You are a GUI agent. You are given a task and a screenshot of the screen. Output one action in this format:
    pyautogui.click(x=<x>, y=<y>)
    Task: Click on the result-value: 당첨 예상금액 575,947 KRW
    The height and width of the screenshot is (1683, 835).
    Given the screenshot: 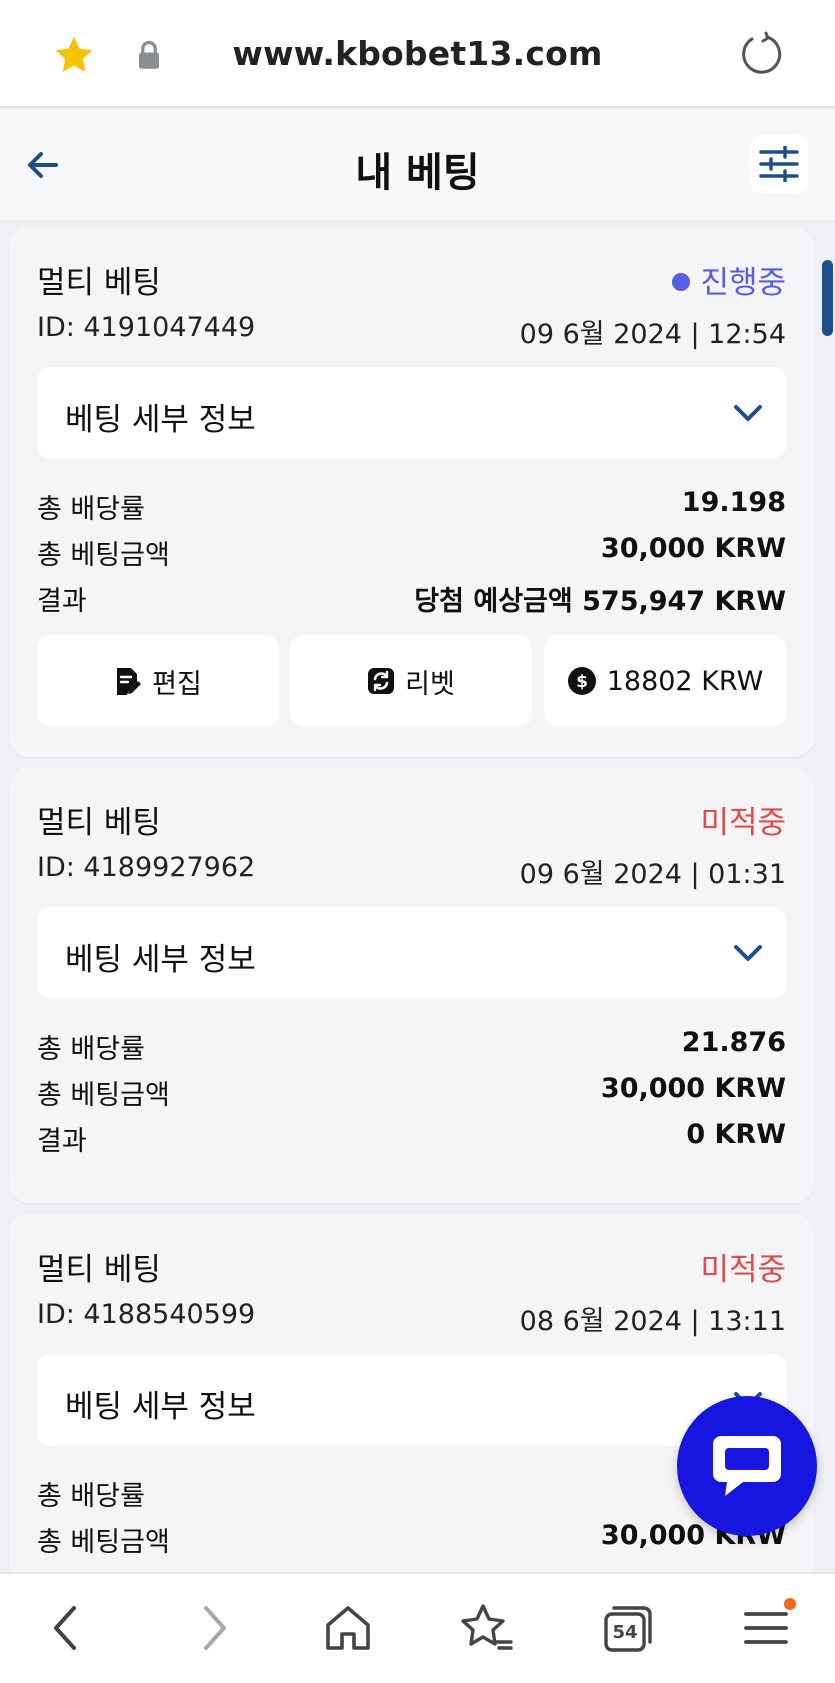 What is the action you would take?
    pyautogui.click(x=600, y=601)
    